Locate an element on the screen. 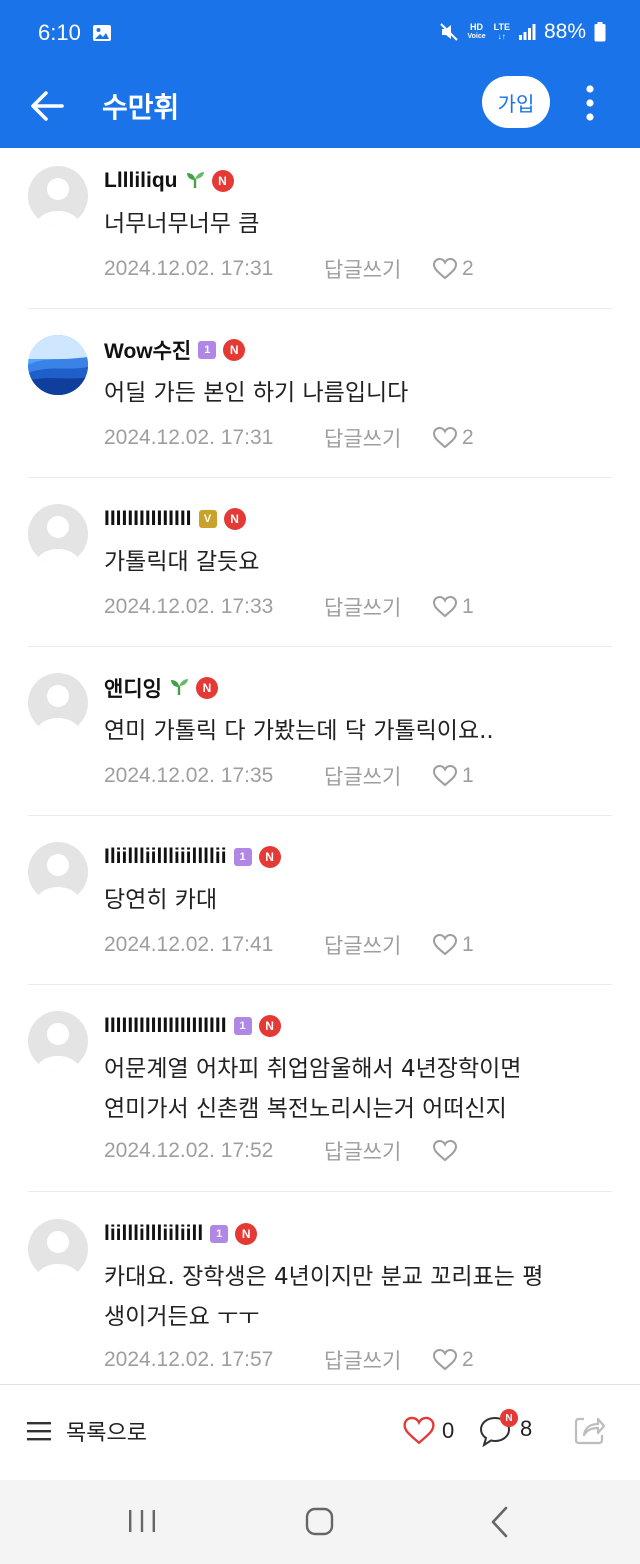  comment-header: Wow수진 1 N is located at coordinates (175, 350).